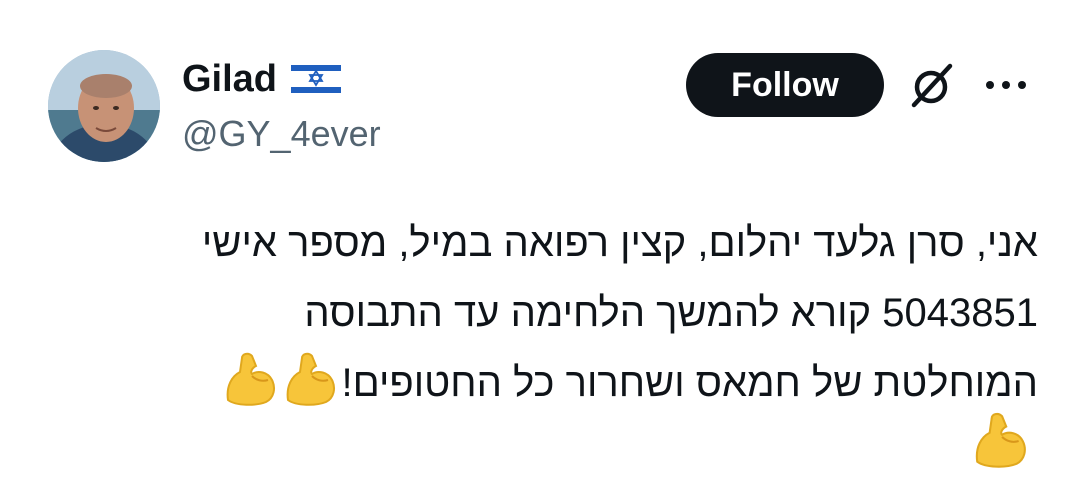  I want to click on avatar, so click(104, 106).